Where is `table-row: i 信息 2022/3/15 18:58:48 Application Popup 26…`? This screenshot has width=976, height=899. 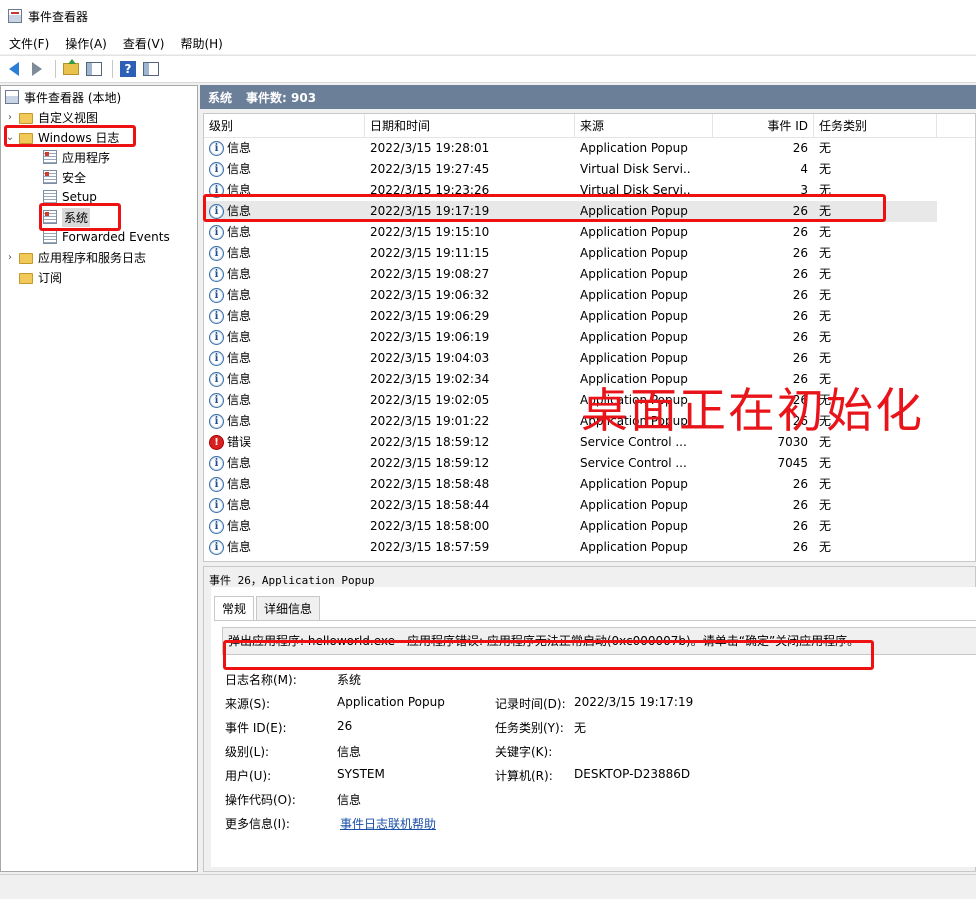
table-row: i 信息 2022/3/15 18:58:48 Application Popup 26… is located at coordinates (570, 484).